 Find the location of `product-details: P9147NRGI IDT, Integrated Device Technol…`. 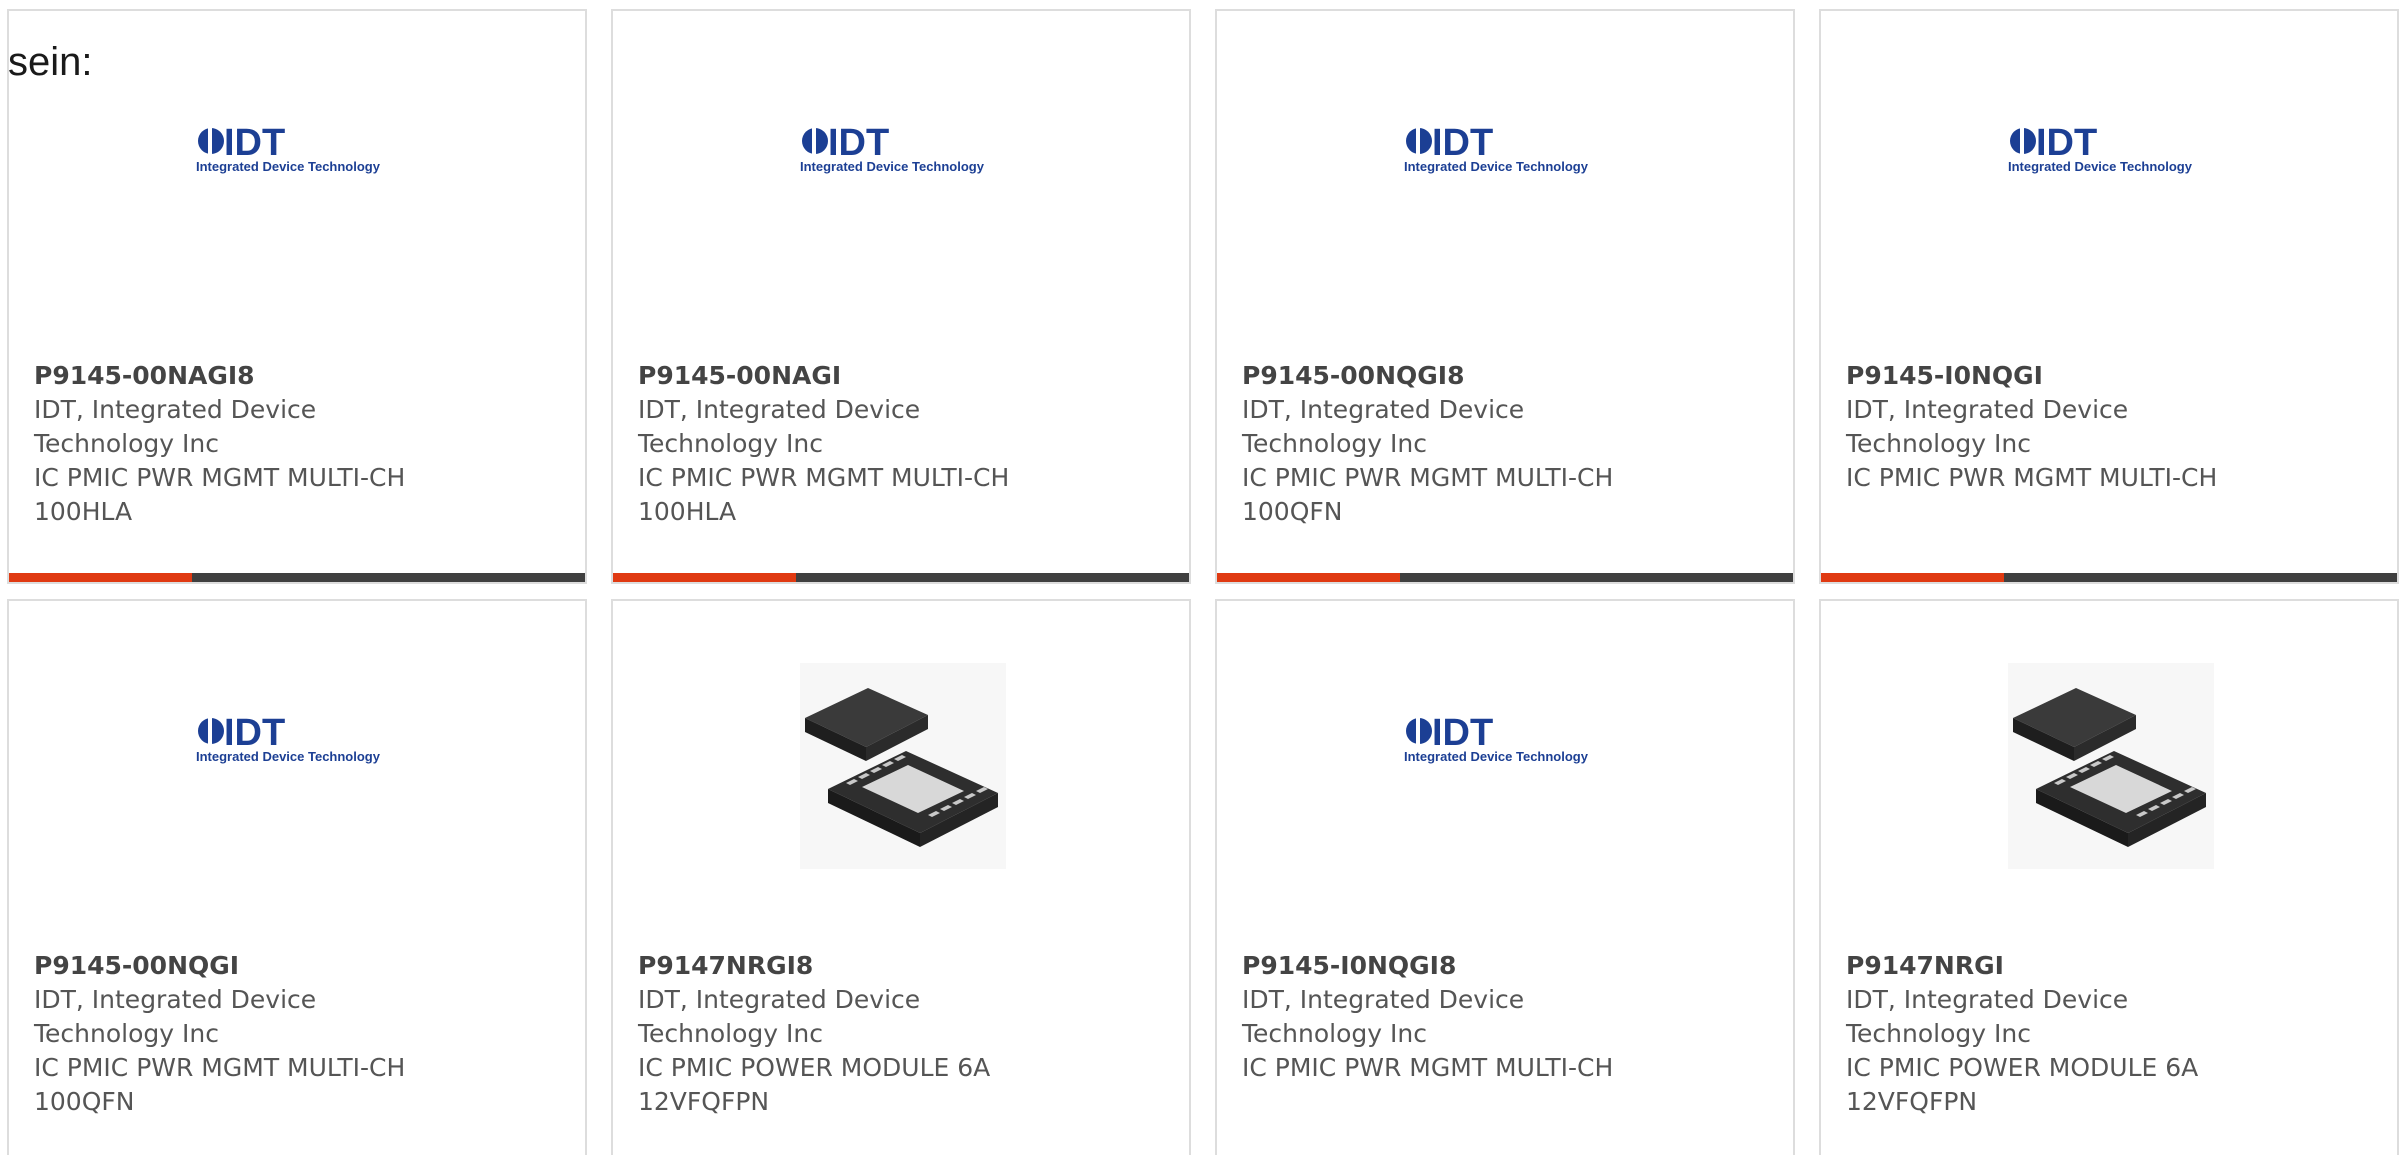

product-details: P9147NRGI IDT, Integrated Device Technol… is located at coordinates (2056, 1034).